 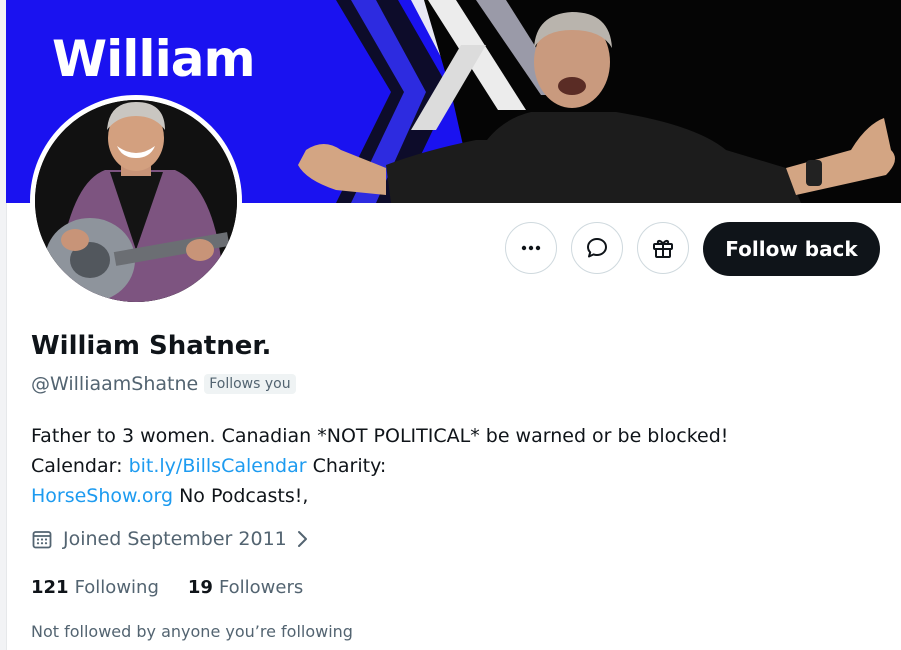 What do you see at coordinates (175, 539) in the screenshot?
I see `joined-text: Joined September 2011` at bounding box center [175, 539].